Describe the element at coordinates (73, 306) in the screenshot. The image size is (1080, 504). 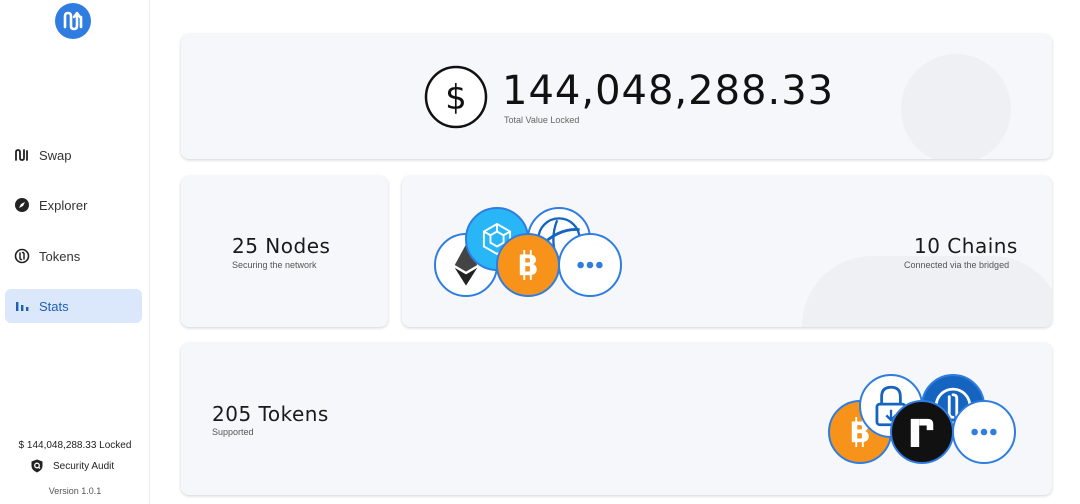
I see `sidebar-item-stats: Stats` at that location.